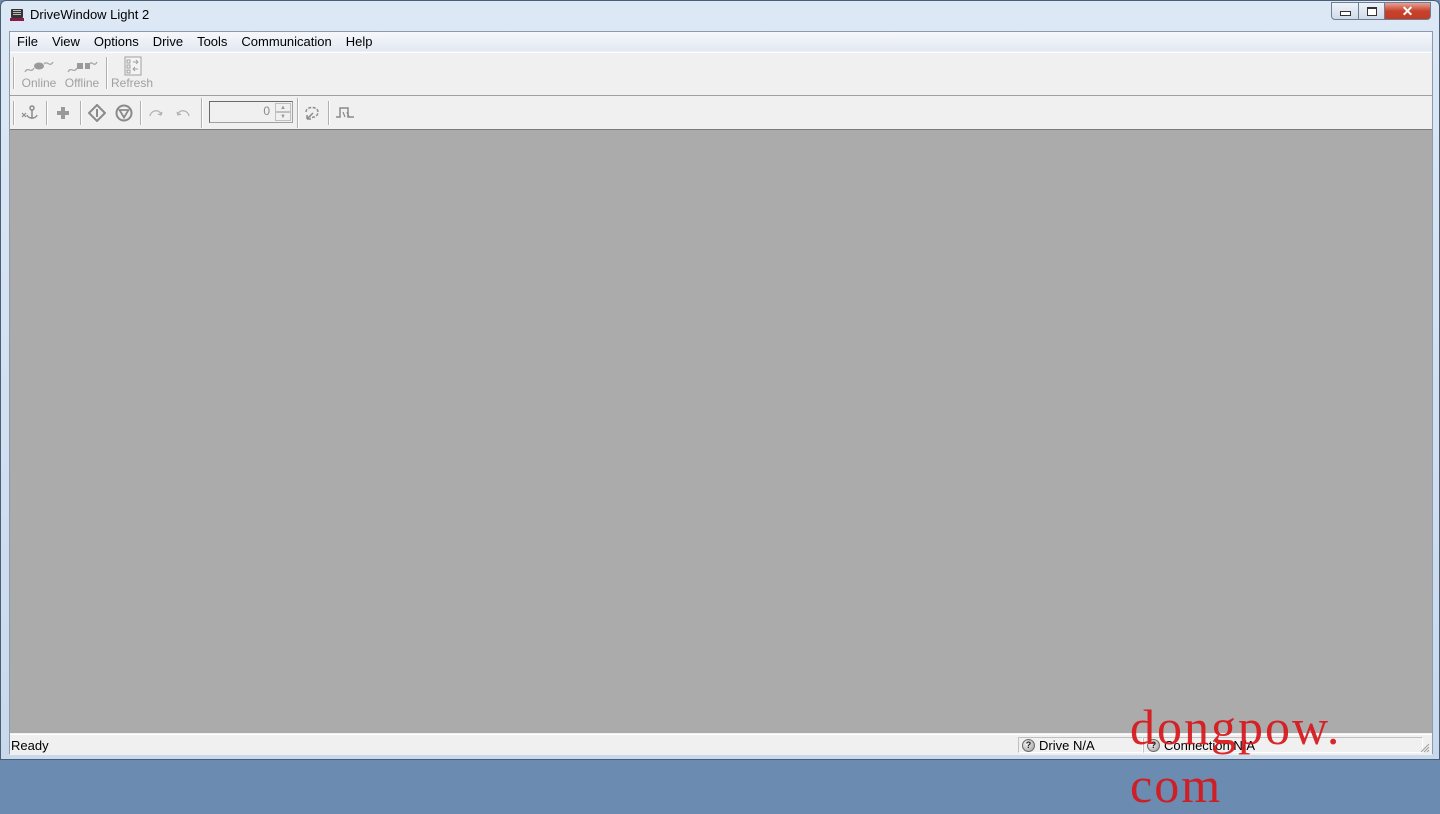 Image resolution: width=1440 pixels, height=814 pixels. What do you see at coordinates (30, 745) in the screenshot?
I see `status-text: Ready` at bounding box center [30, 745].